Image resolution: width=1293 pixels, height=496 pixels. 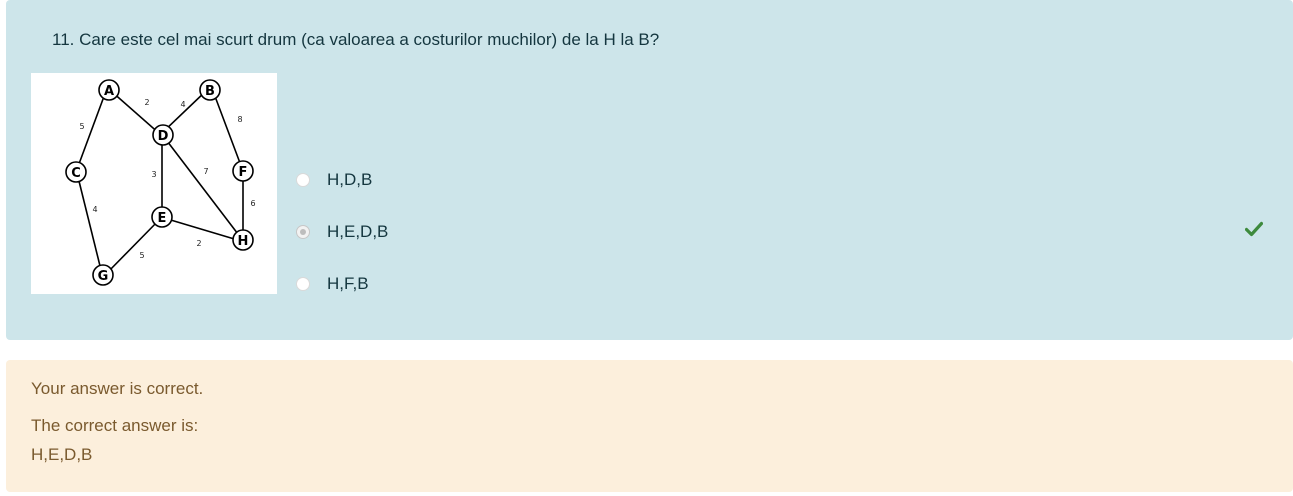 What do you see at coordinates (81, 126) in the screenshot?
I see `weight-a-c: 5` at bounding box center [81, 126].